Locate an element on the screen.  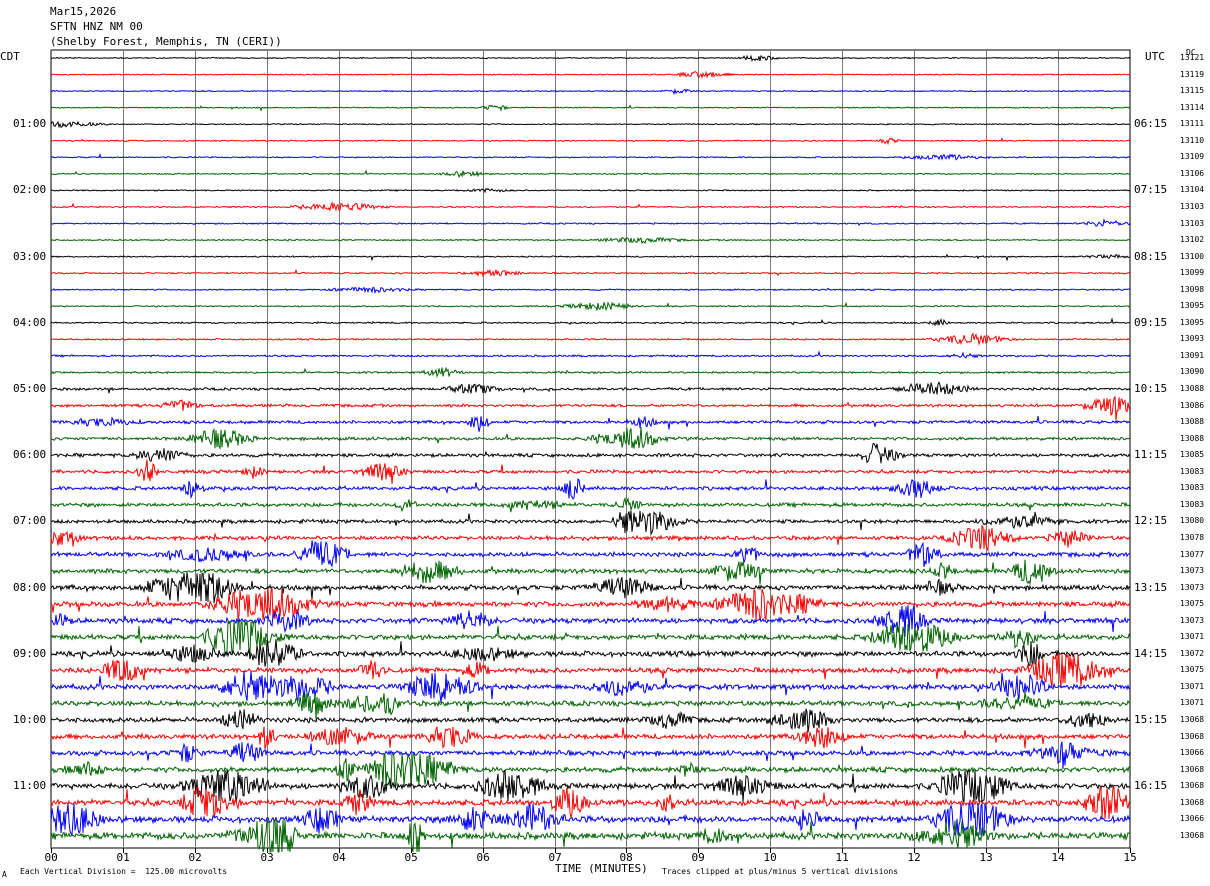
cdt-hour-label: 03:00 is located at coordinates (30, 256).